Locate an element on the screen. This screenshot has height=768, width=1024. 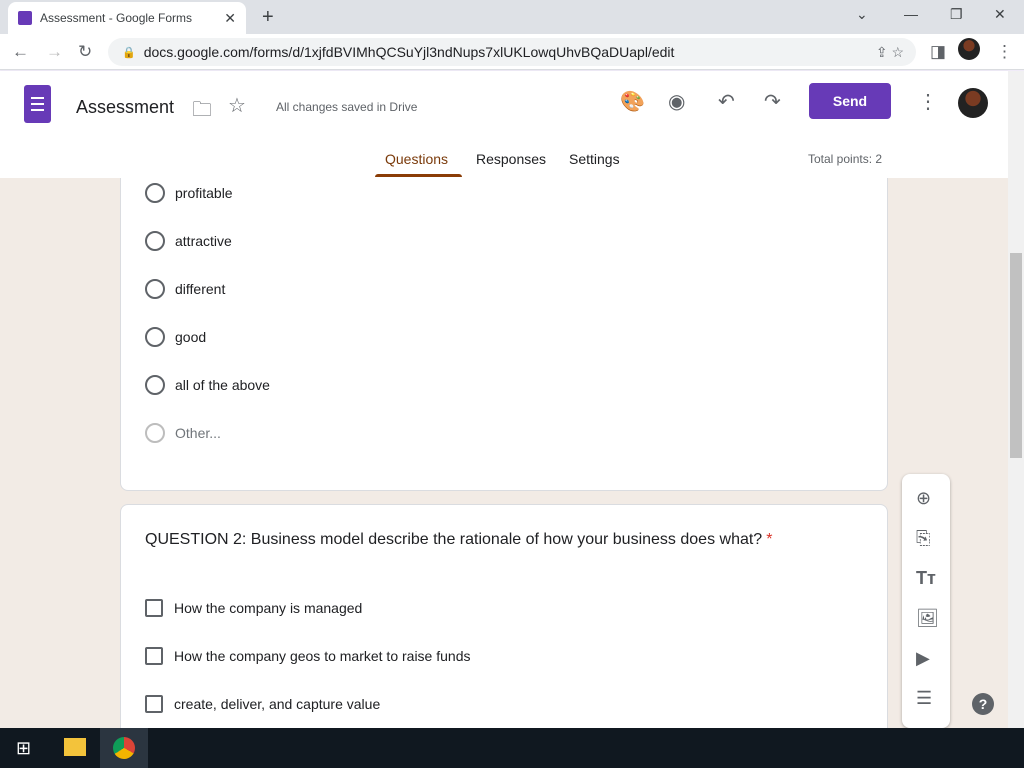
tab-responses: Responses is located at coordinates (511, 159).